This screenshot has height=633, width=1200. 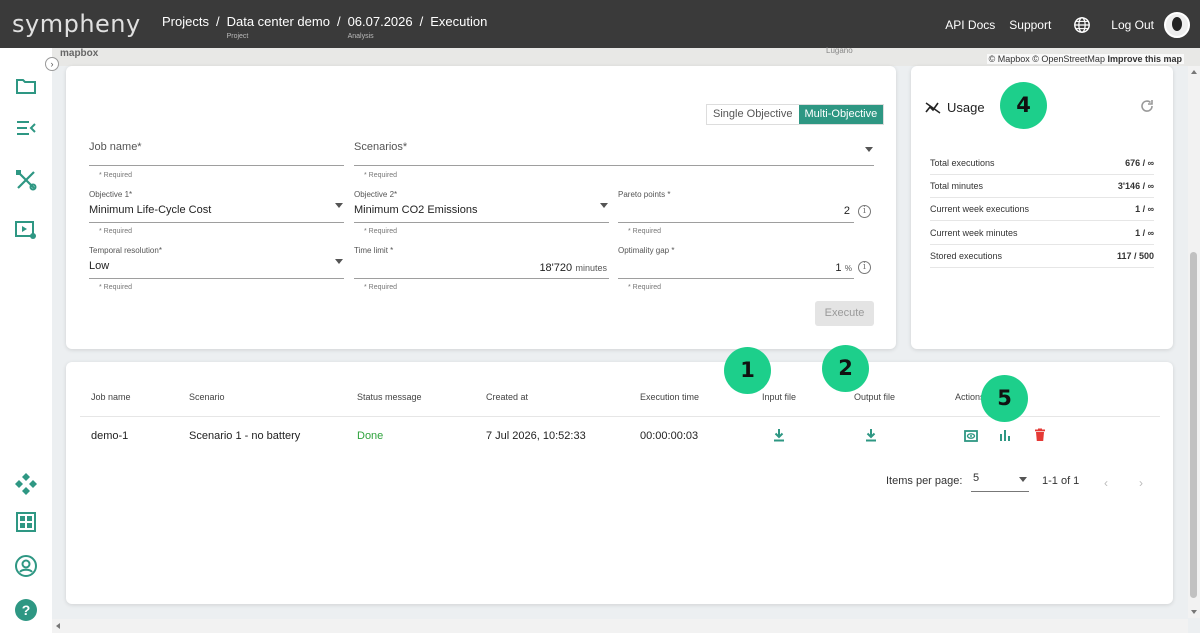 I want to click on column-header-status: Status message, so click(x=389, y=397).